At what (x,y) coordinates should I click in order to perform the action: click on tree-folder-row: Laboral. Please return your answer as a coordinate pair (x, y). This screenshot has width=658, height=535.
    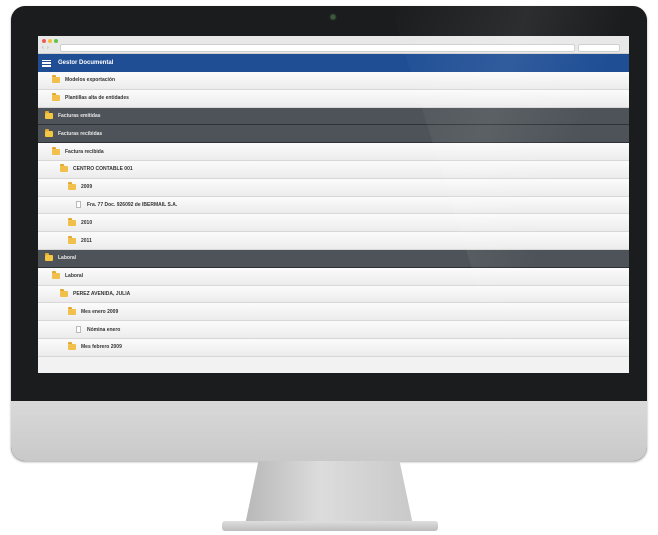
    Looking at the image, I should click on (333, 276).